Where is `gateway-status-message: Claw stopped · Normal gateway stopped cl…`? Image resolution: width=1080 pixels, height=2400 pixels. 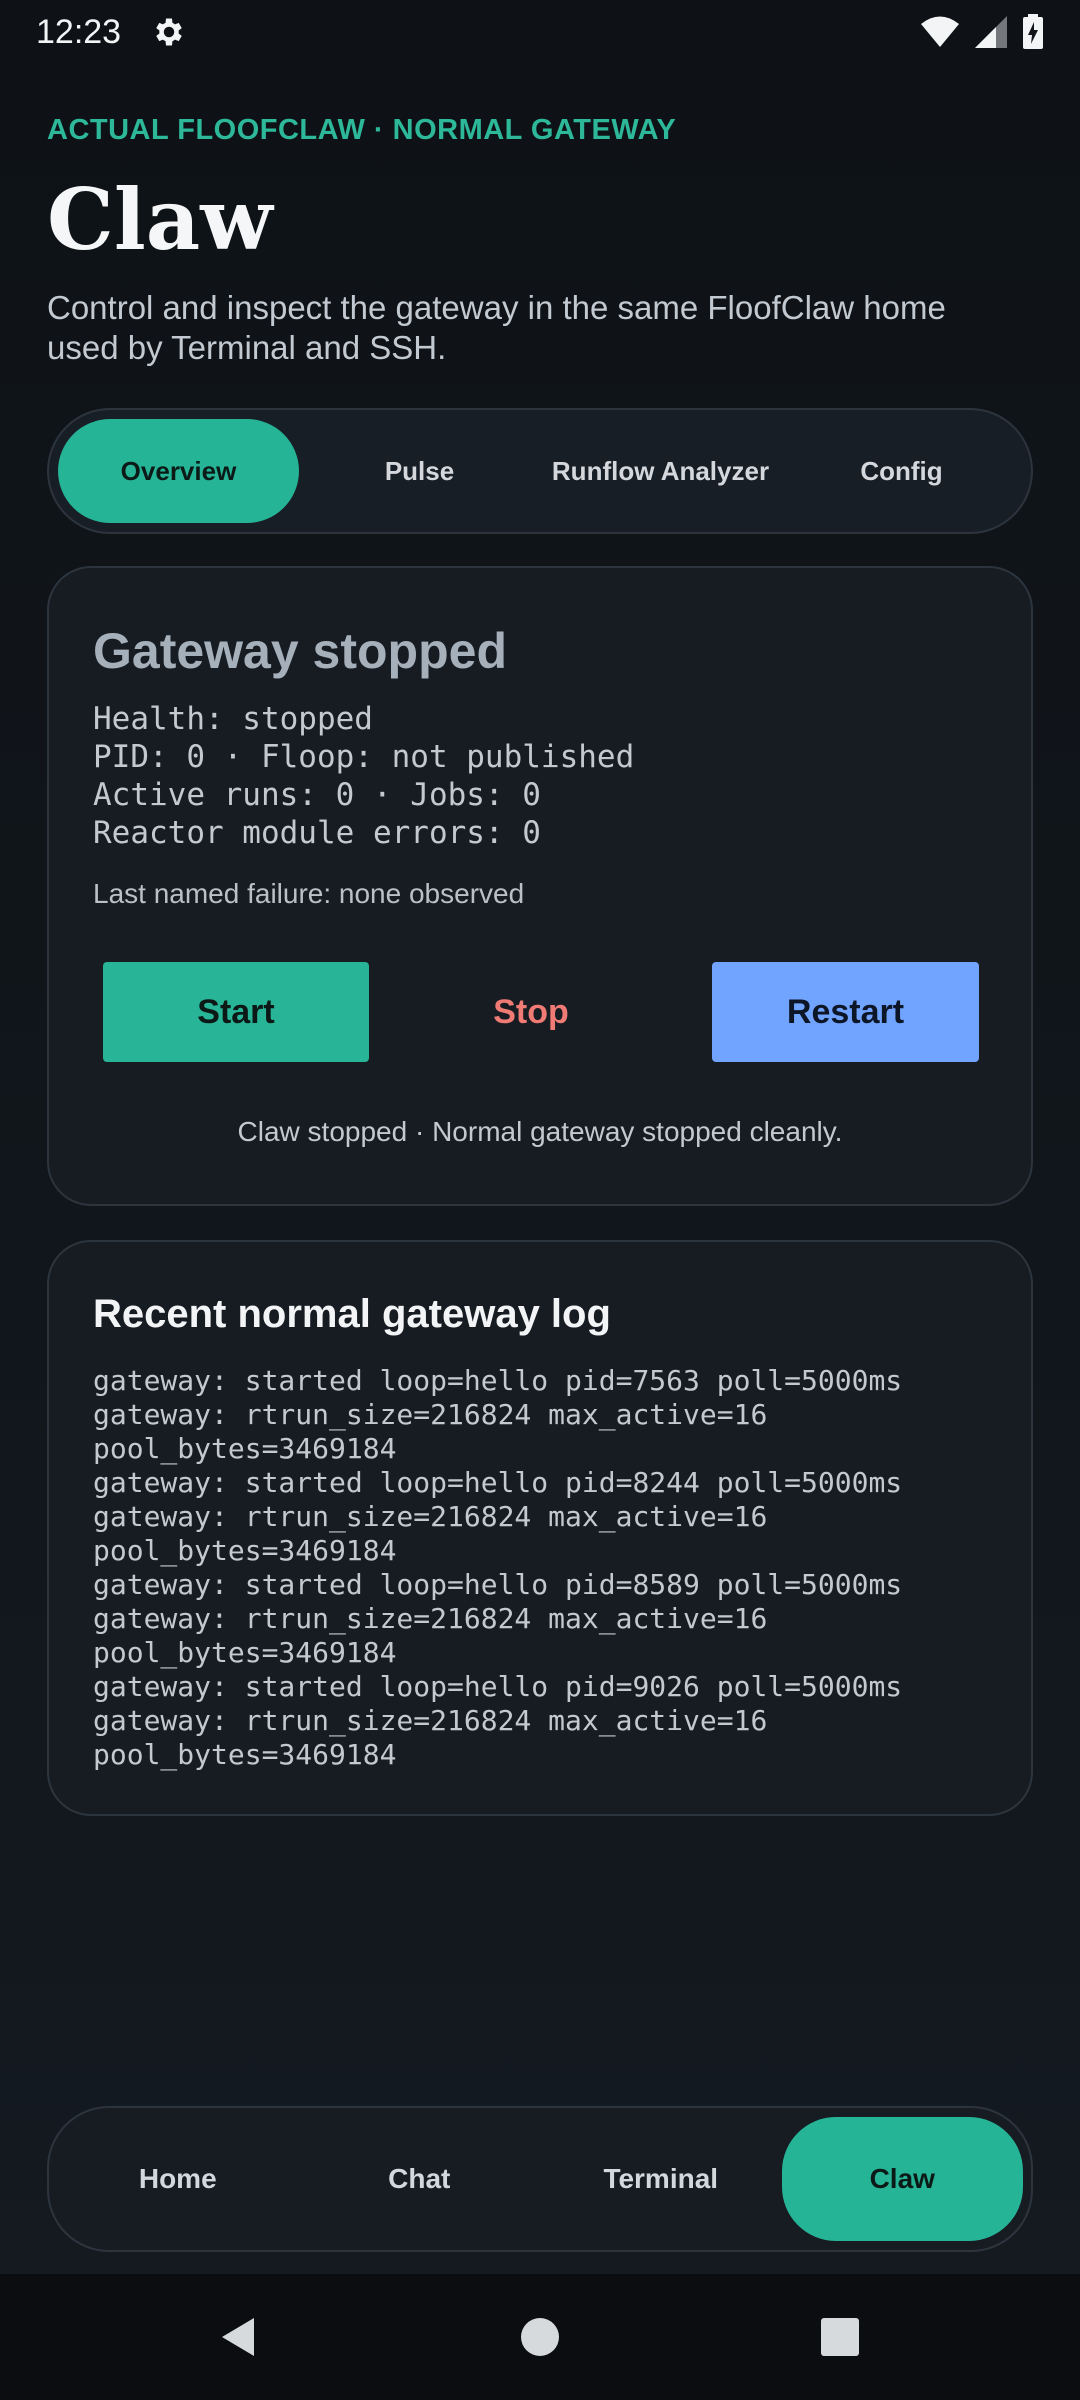 gateway-status-message: Claw stopped · Normal gateway stopped cl… is located at coordinates (540, 1131).